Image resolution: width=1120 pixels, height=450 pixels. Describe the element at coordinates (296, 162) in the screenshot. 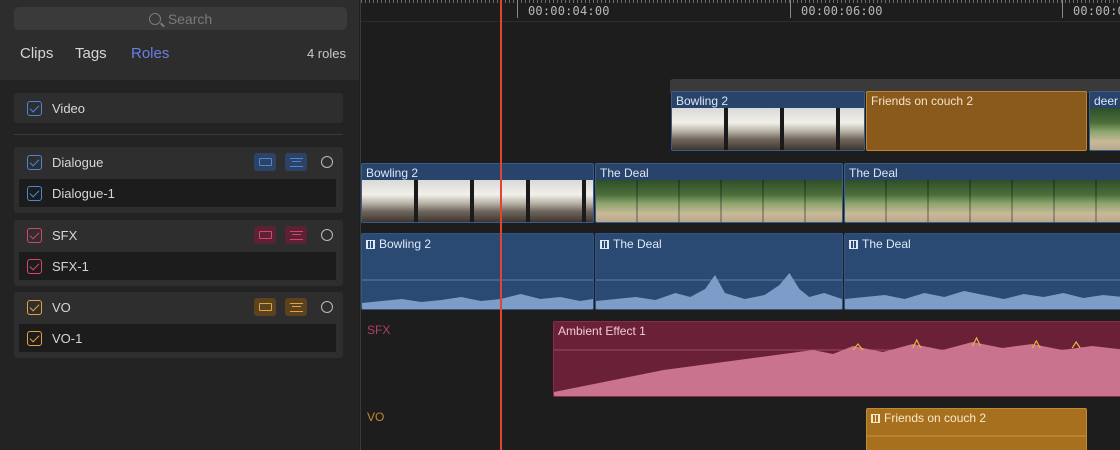

I see `dialogue-subrole-lanes-icon` at that location.